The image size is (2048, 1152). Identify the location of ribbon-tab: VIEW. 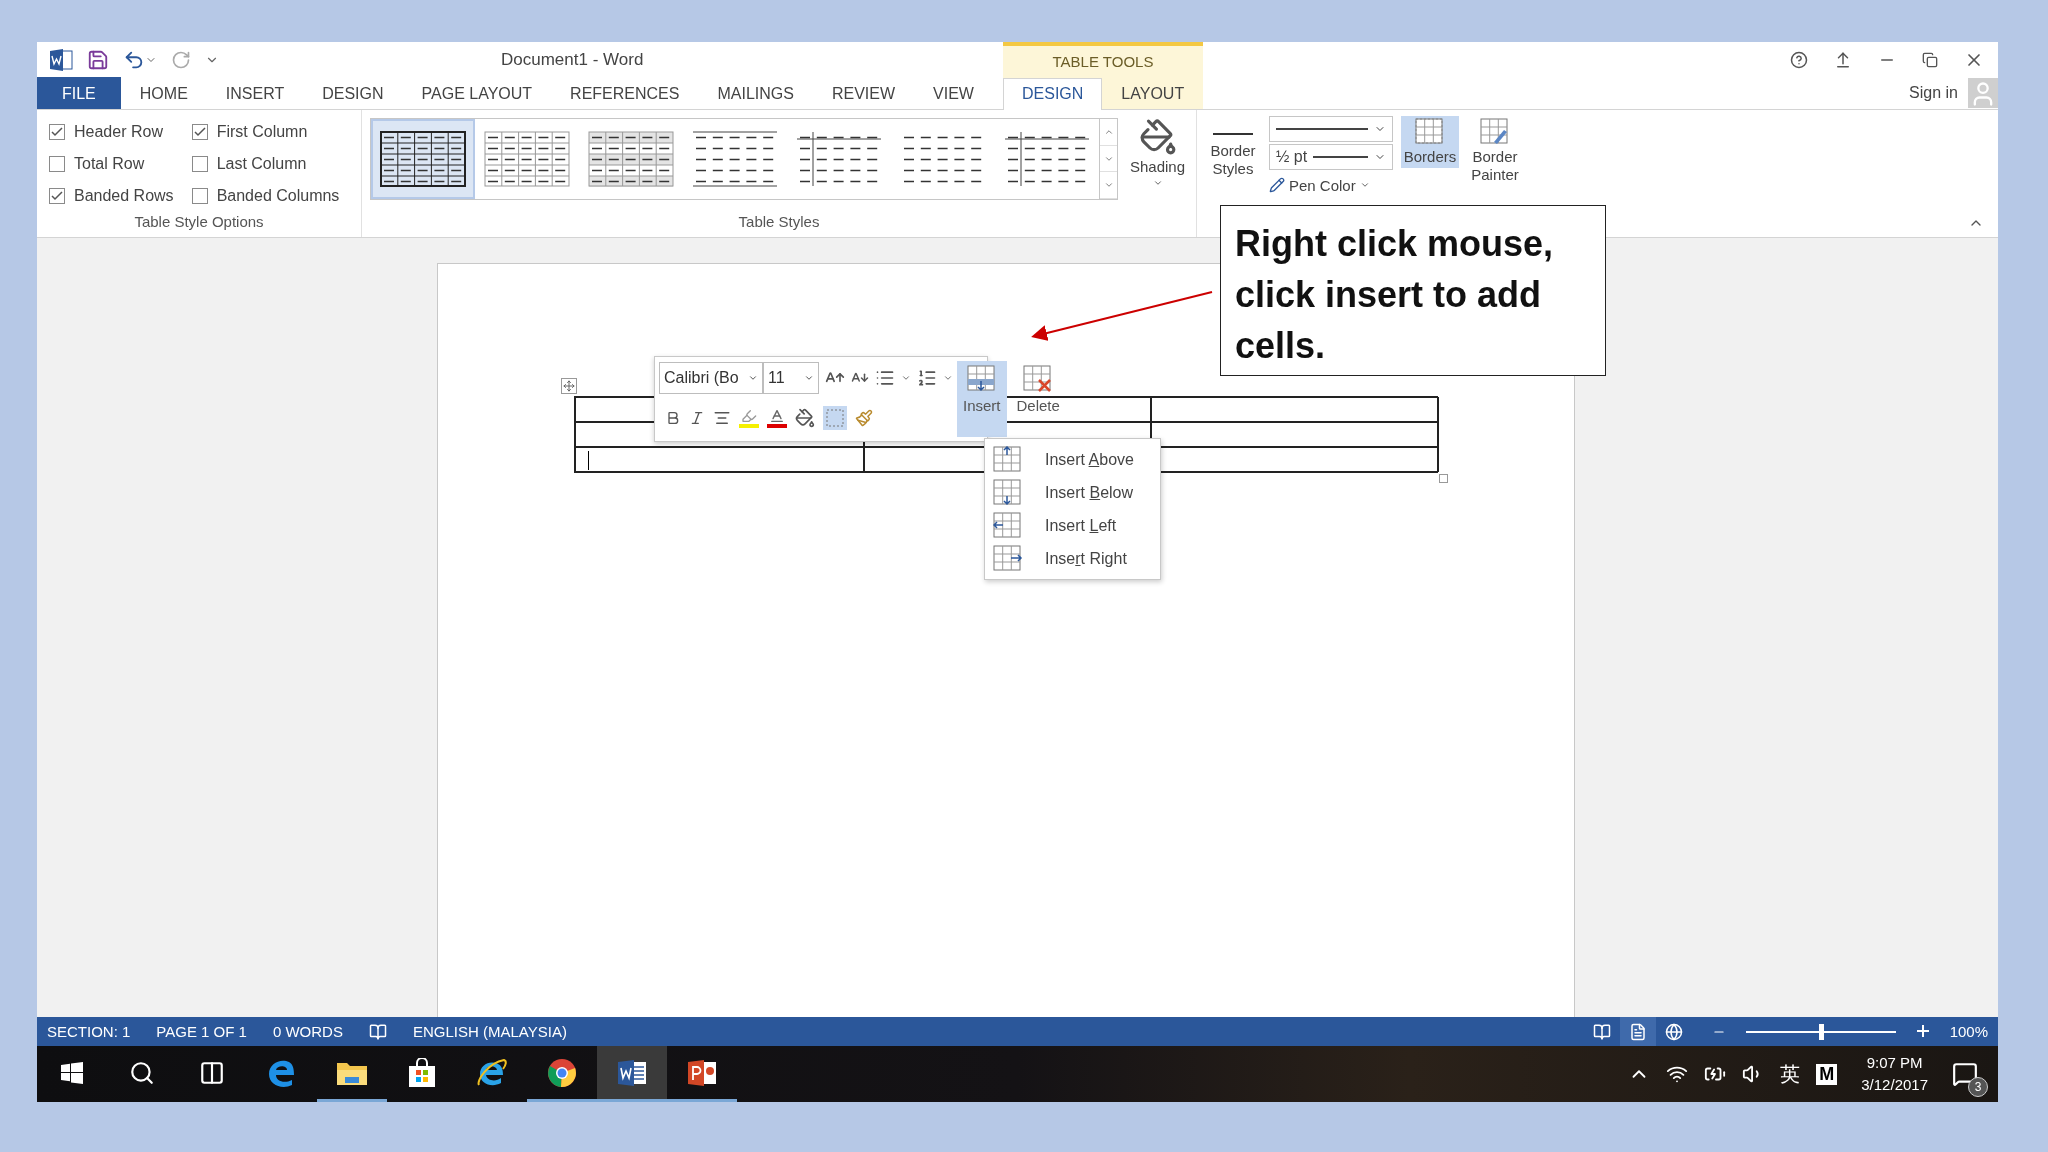
(953, 93).